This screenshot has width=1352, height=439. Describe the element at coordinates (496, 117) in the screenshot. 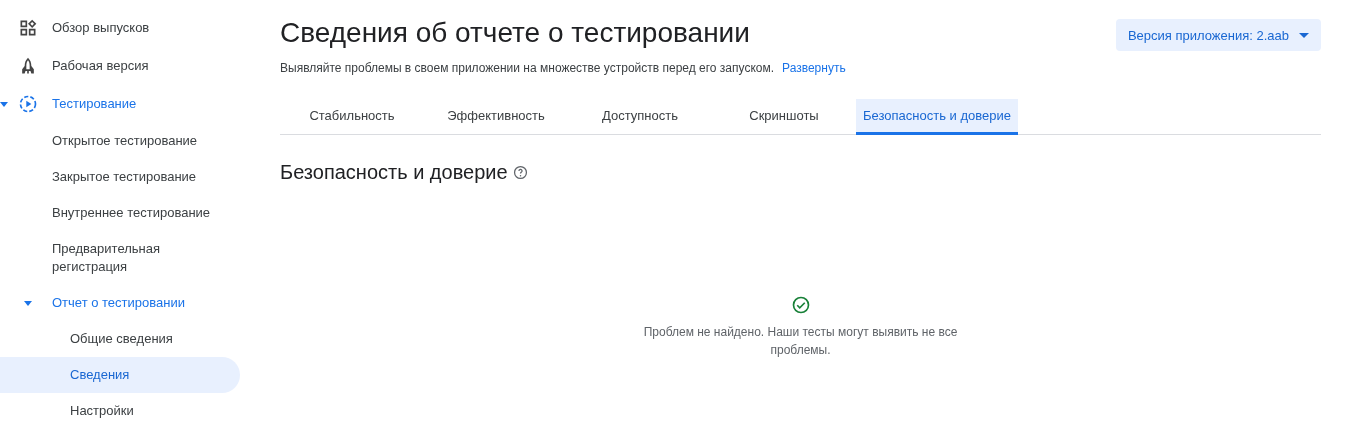

I see `tab: Эффективность` at that location.